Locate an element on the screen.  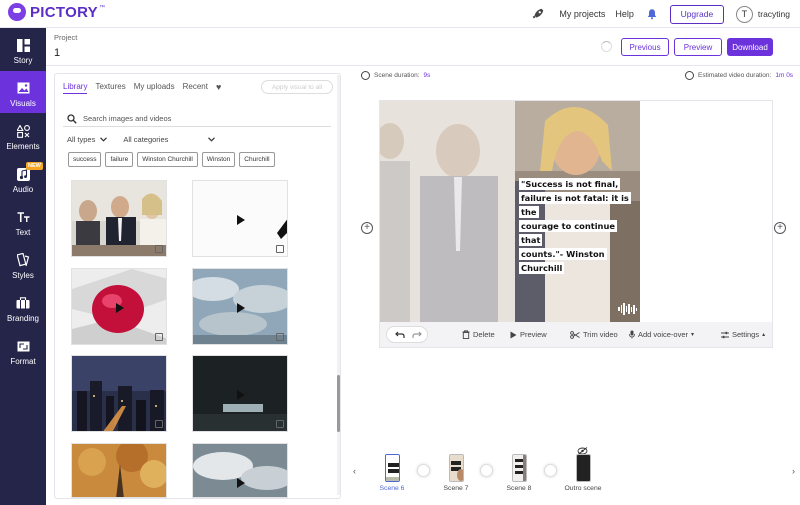
octopus-logo-icon is located at coordinates (17, 12).